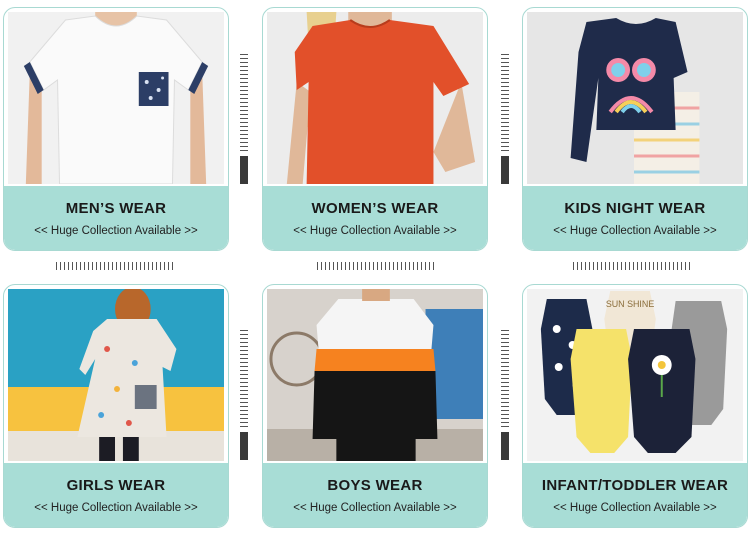 The height and width of the screenshot is (533, 750). What do you see at coordinates (375, 208) in the screenshot?
I see `category-title: WOMEN’S WEAR` at bounding box center [375, 208].